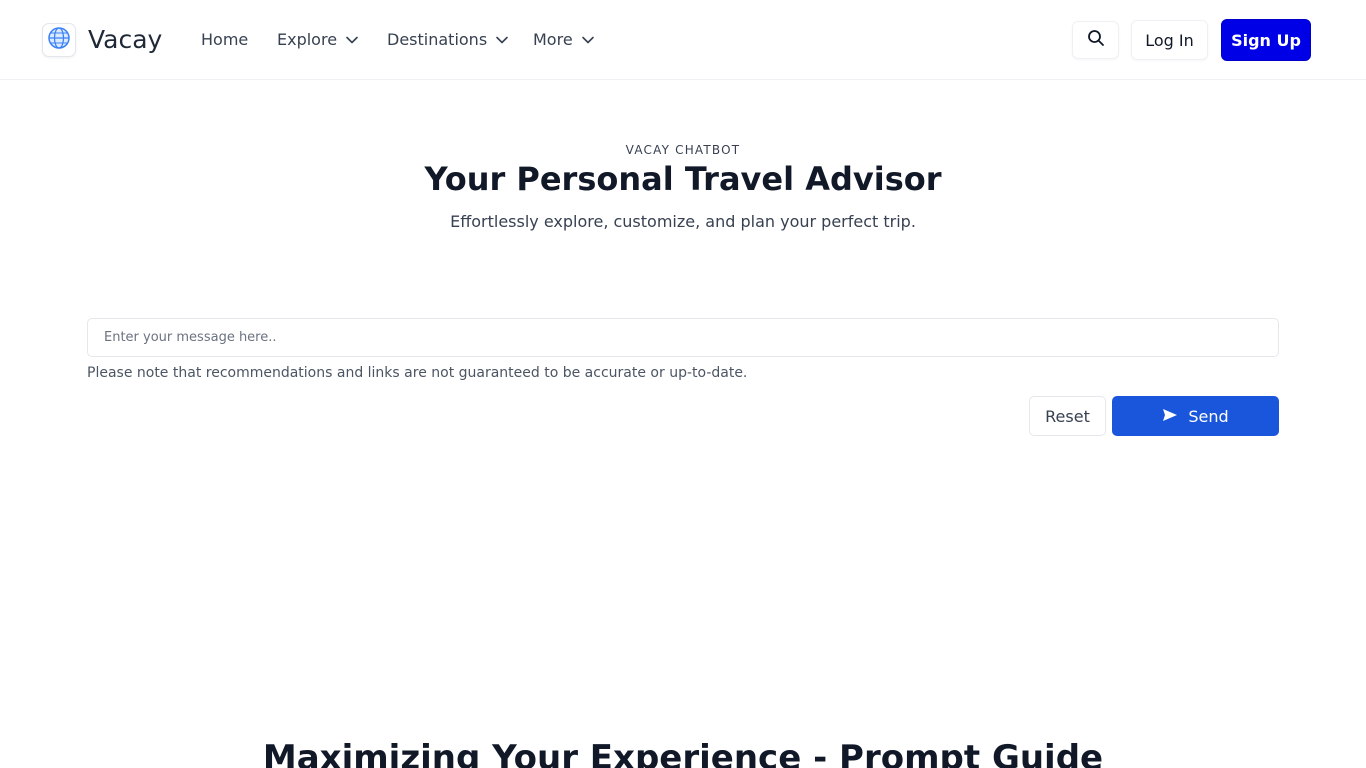 The height and width of the screenshot is (768, 1366). I want to click on brand-name: Vacay, so click(125, 39).